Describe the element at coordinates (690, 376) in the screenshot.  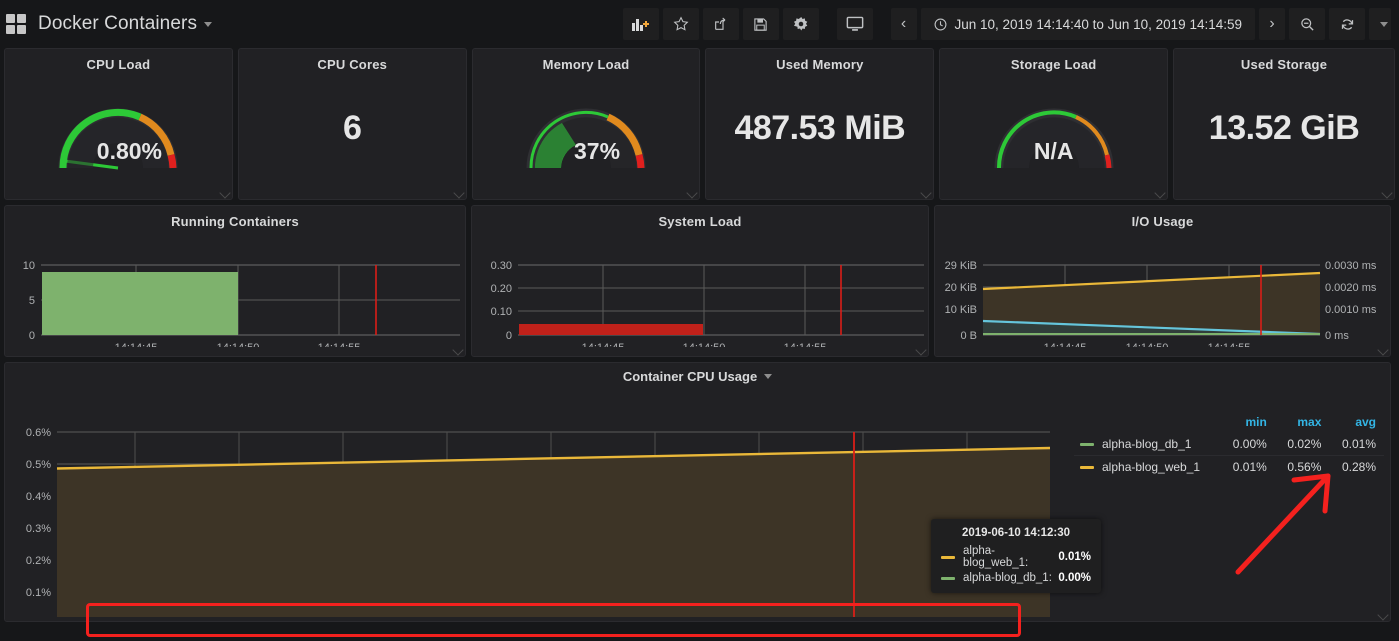
I see `panel-title: Container CPU Usage` at that location.